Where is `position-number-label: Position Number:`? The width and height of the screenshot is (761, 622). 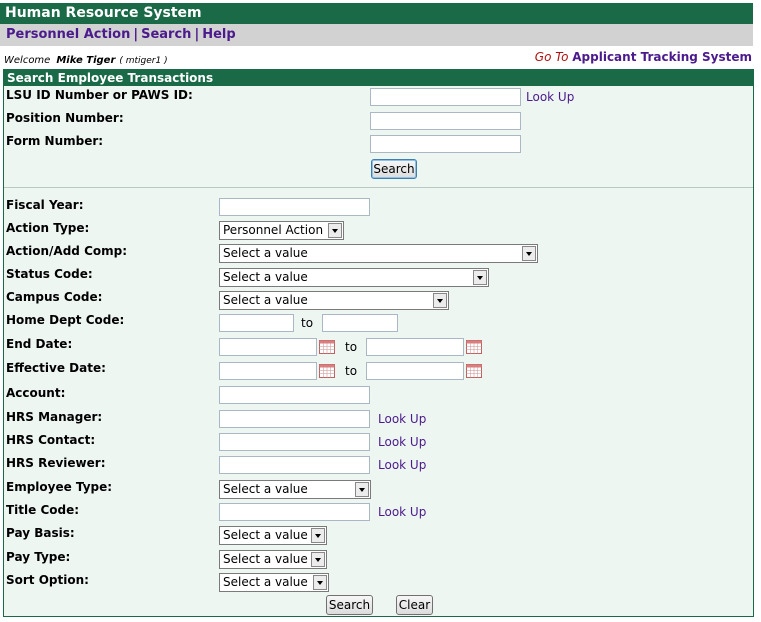
position-number-label: Position Number: is located at coordinates (65, 118).